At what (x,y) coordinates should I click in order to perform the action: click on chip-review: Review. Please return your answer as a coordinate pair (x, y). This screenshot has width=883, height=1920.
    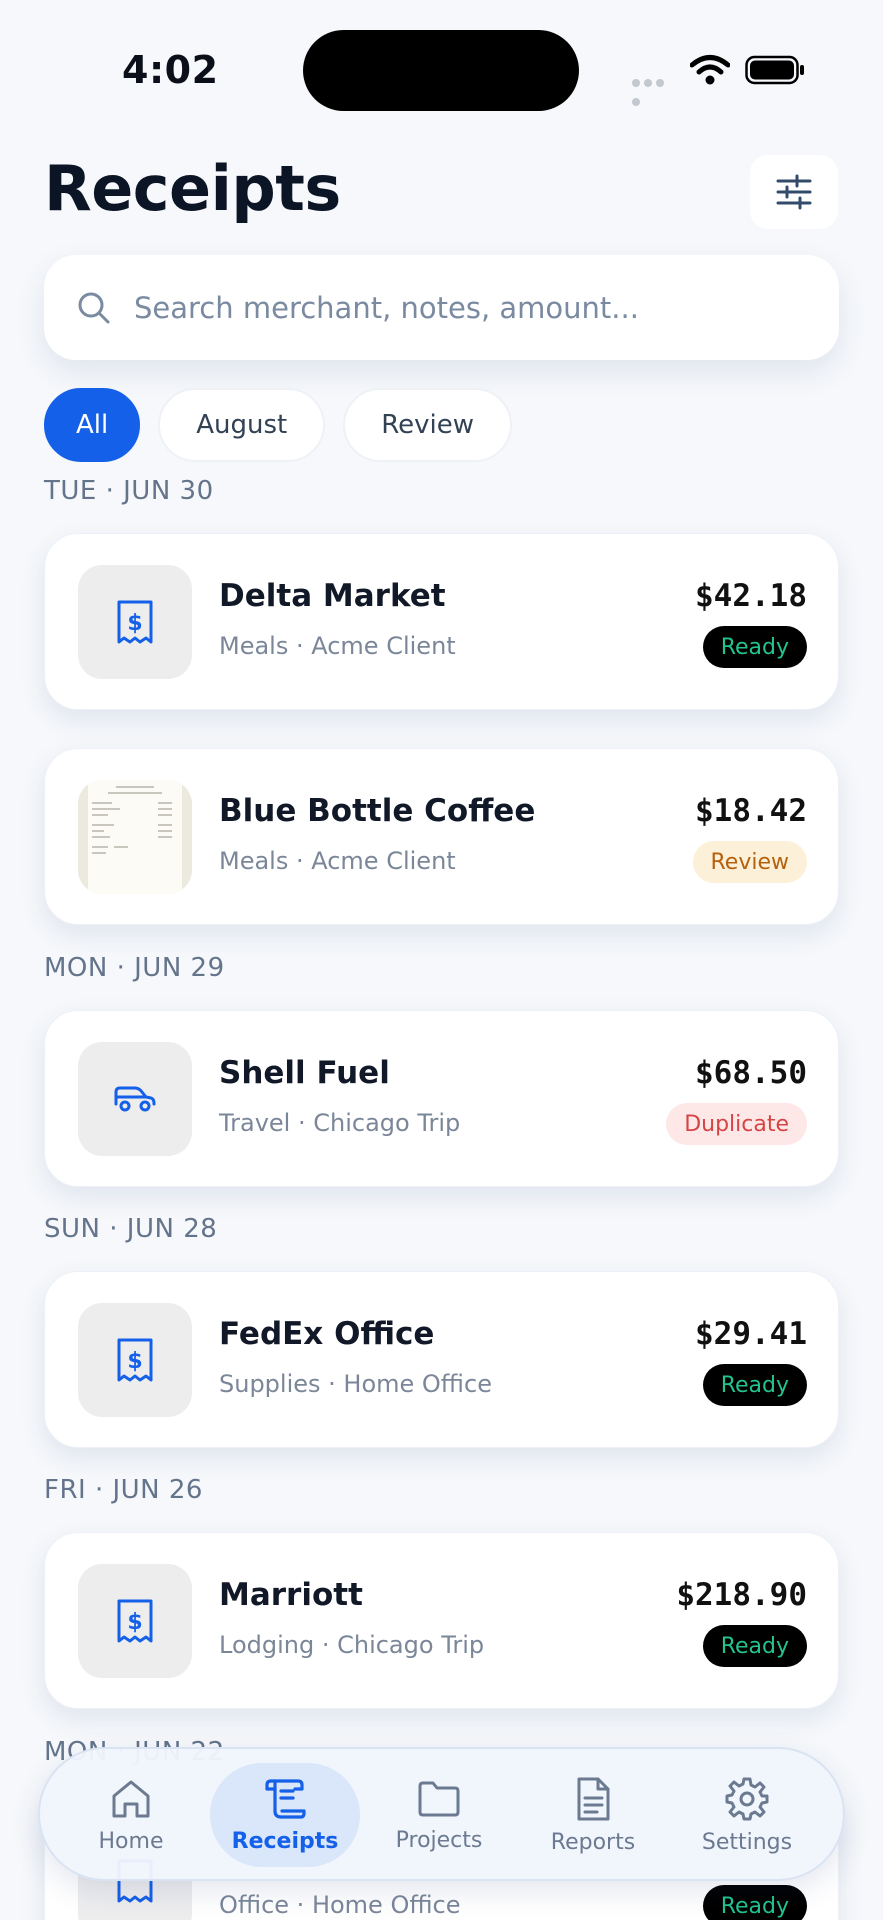
    Looking at the image, I should click on (427, 425).